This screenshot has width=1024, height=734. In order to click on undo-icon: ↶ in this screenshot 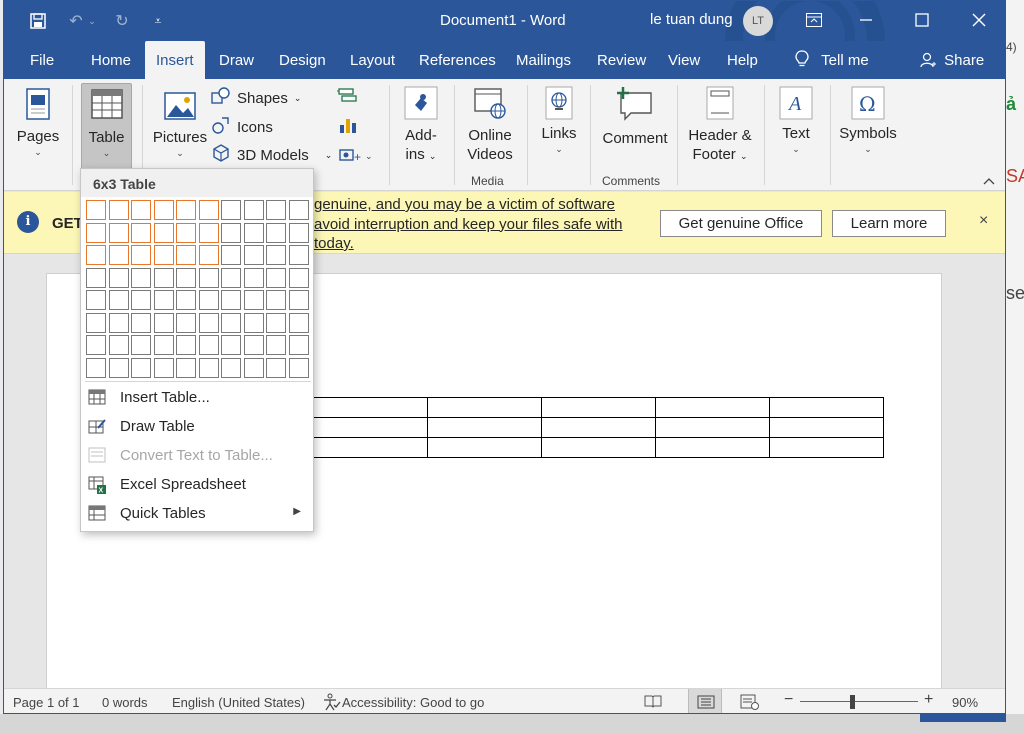, I will do `click(76, 21)`.